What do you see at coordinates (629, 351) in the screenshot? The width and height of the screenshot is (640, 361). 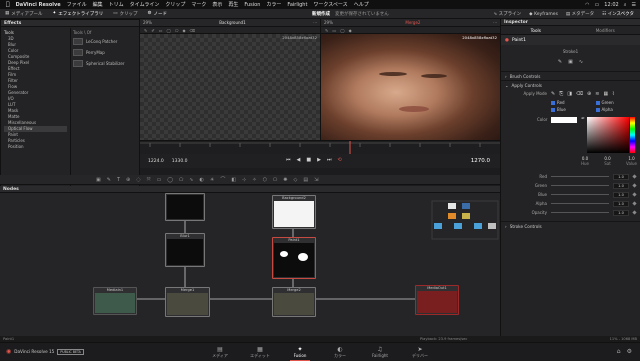 I see `settings-icon: ⚙` at bounding box center [629, 351].